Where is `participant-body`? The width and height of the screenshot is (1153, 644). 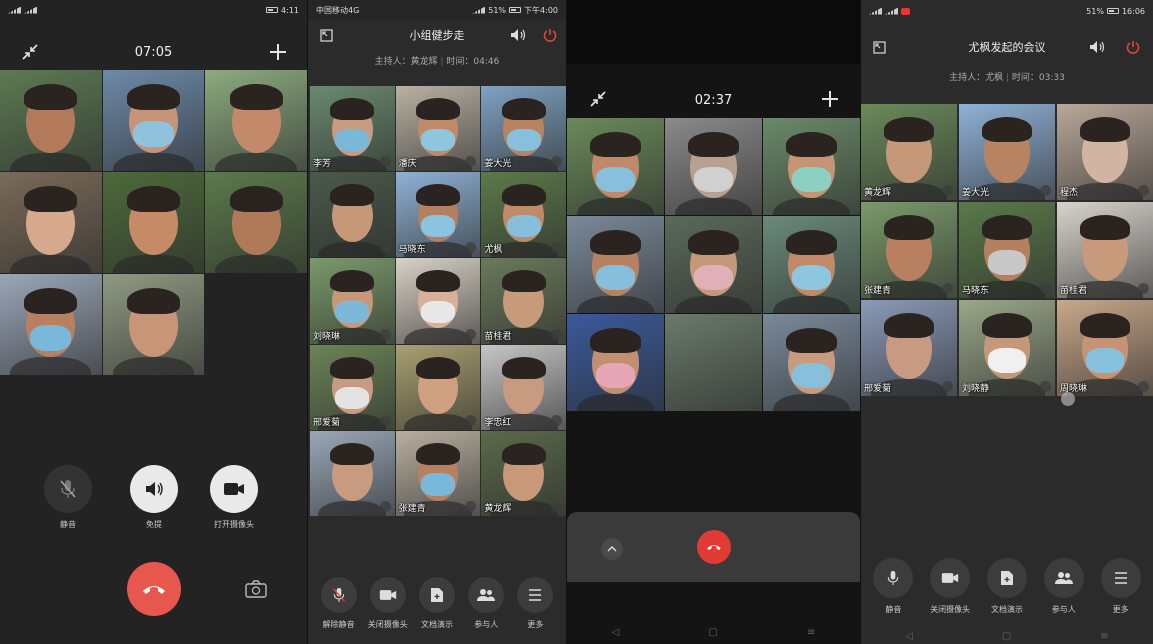
participant-body is located at coordinates (438, 422).